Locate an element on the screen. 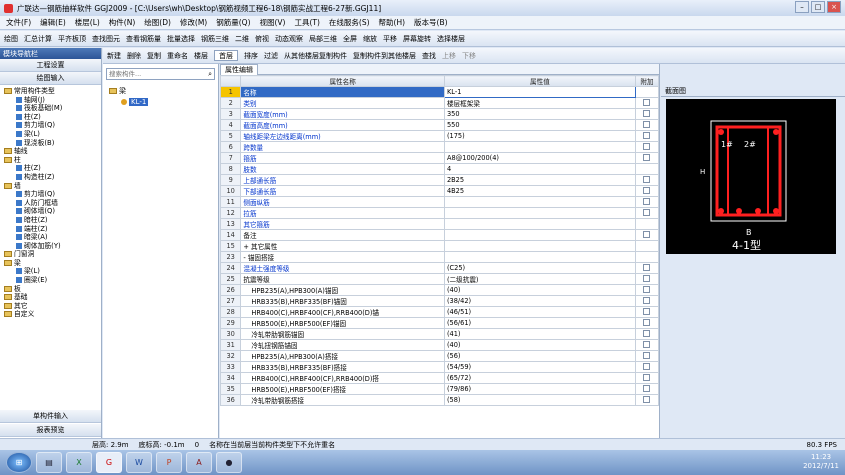  table-row: 24 混凝土强度等级 (C25) is located at coordinates (439, 268).